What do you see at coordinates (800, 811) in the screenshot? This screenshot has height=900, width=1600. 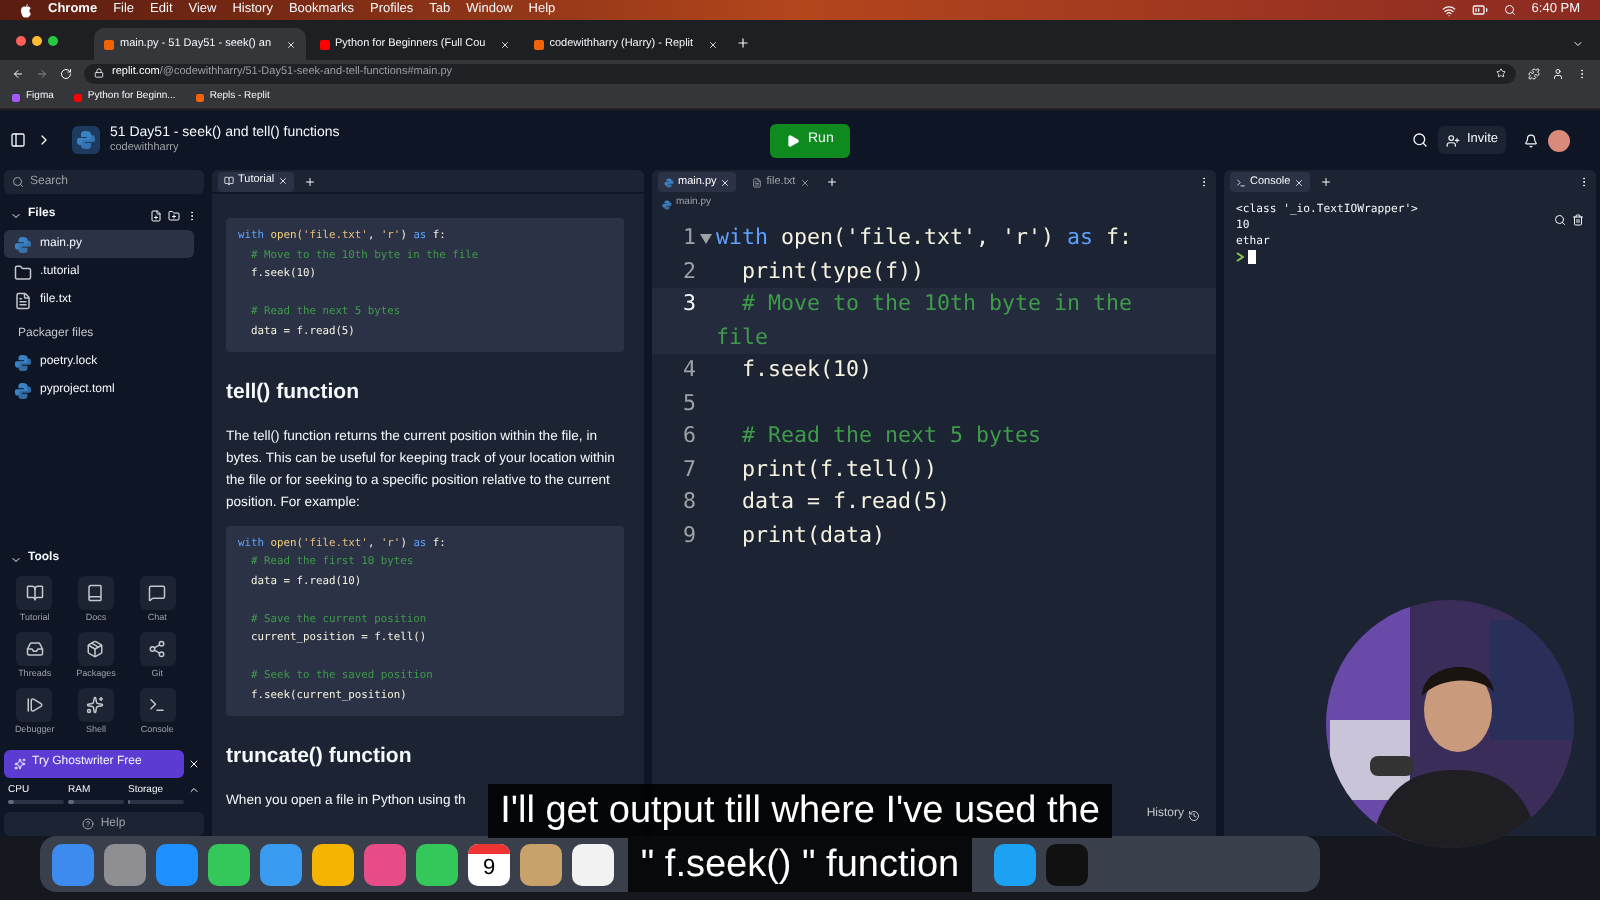 I see `subtitle-text: I'll get output till where I've used the` at bounding box center [800, 811].